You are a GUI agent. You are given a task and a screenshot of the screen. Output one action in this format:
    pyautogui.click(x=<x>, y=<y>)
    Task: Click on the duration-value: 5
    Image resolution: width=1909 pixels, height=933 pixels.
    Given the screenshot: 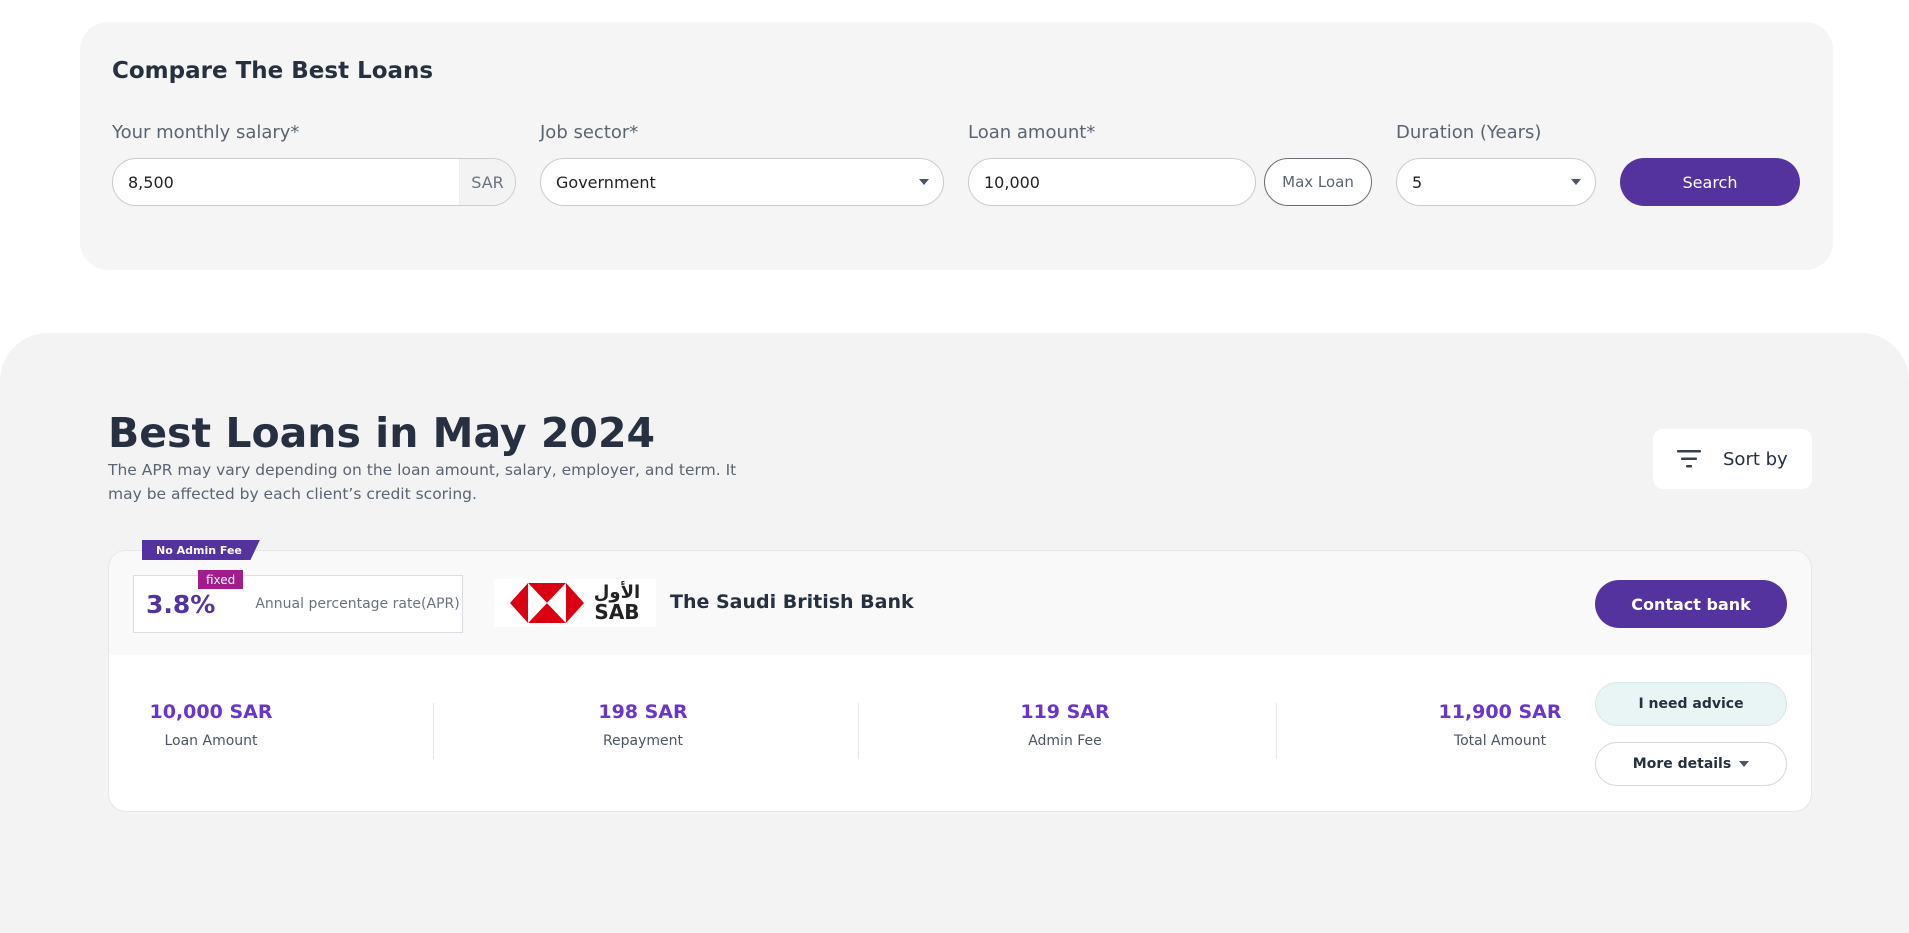 What is the action you would take?
    pyautogui.click(x=1417, y=182)
    